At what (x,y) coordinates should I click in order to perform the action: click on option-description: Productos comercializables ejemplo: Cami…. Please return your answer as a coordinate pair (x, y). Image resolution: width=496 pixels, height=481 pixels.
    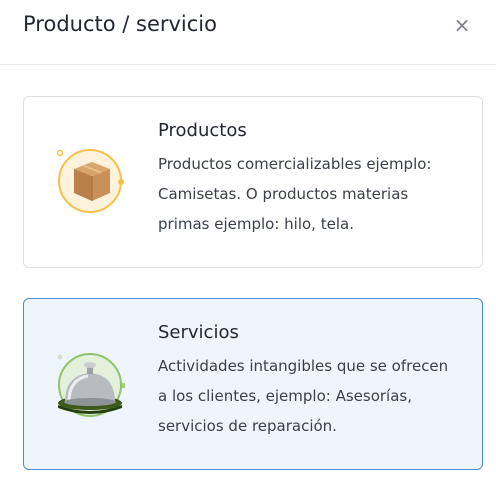
    Looking at the image, I should click on (295, 194).